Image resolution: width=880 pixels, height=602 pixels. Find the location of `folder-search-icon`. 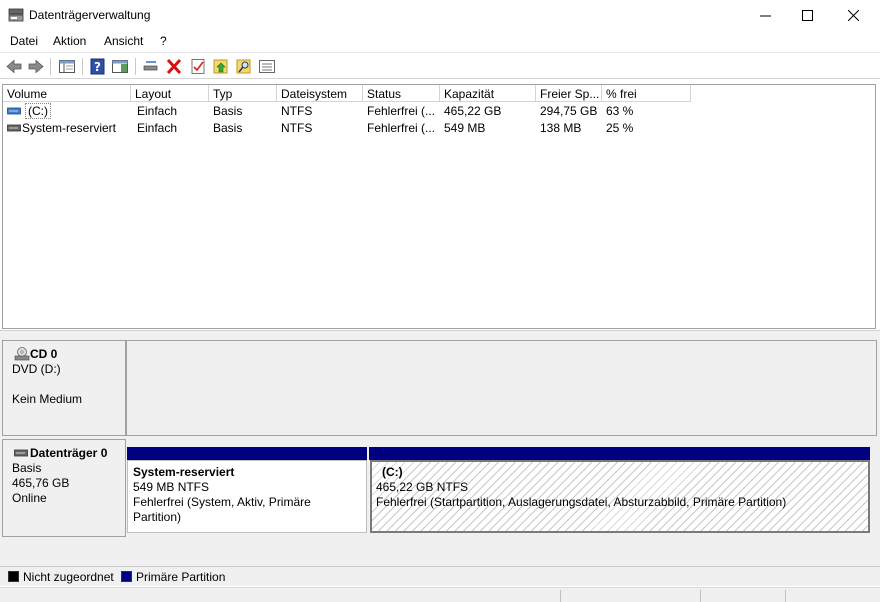

folder-search-icon is located at coordinates (244, 66).